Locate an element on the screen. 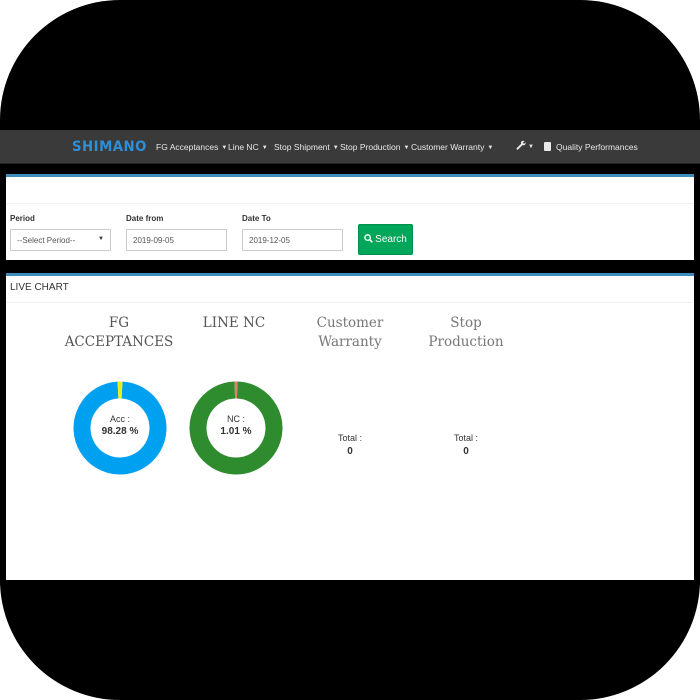  nav-stop-shipment: Stop Shipment ▼ is located at coordinates (306, 147).